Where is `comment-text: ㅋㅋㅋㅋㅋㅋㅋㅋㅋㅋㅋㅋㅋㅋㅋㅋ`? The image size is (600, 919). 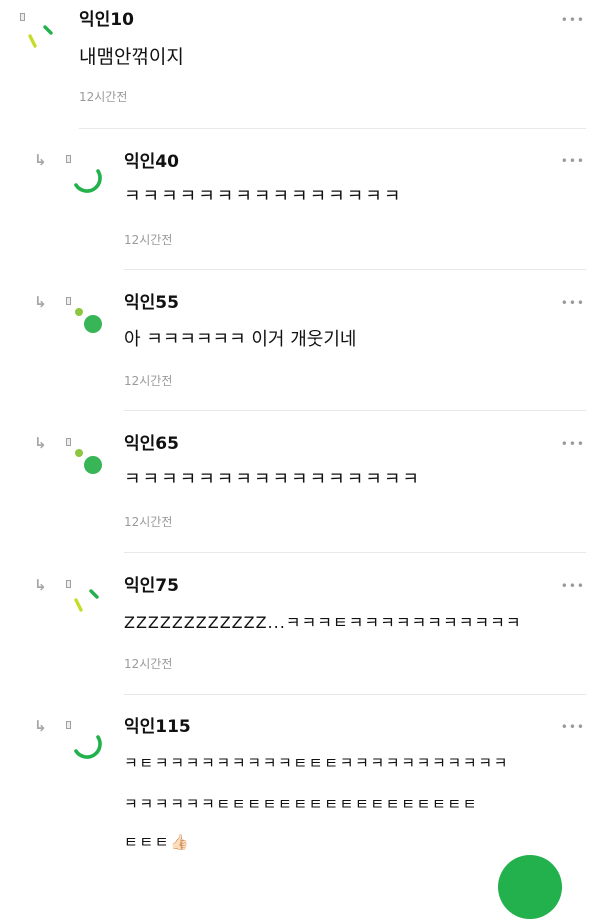
comment-text: ㅋㅋㅋㅋㅋㅋㅋㅋㅋㅋㅋㅋㅋㅋㅋㅋ is located at coordinates (272, 479).